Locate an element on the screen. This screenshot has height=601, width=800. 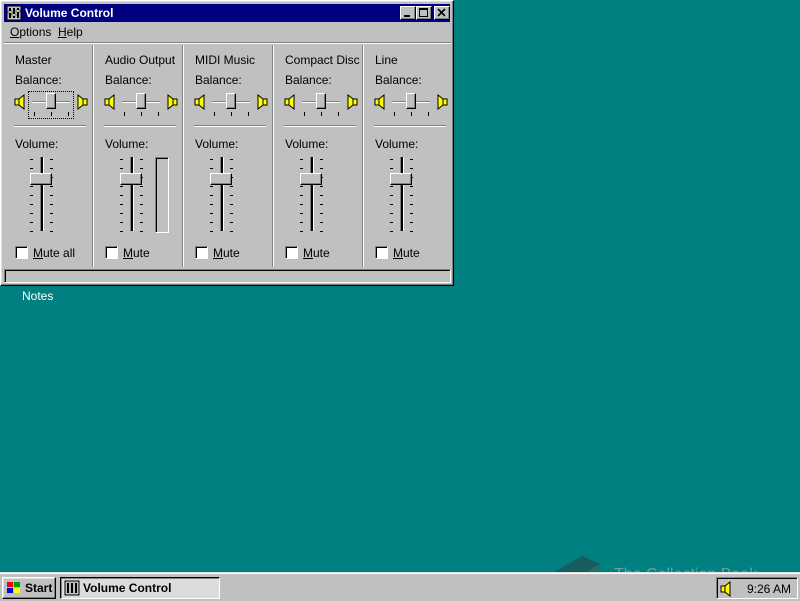
channel-compact-disc: Compact Disc Balance: Volume: Mute is located at coordinates (318, 155).